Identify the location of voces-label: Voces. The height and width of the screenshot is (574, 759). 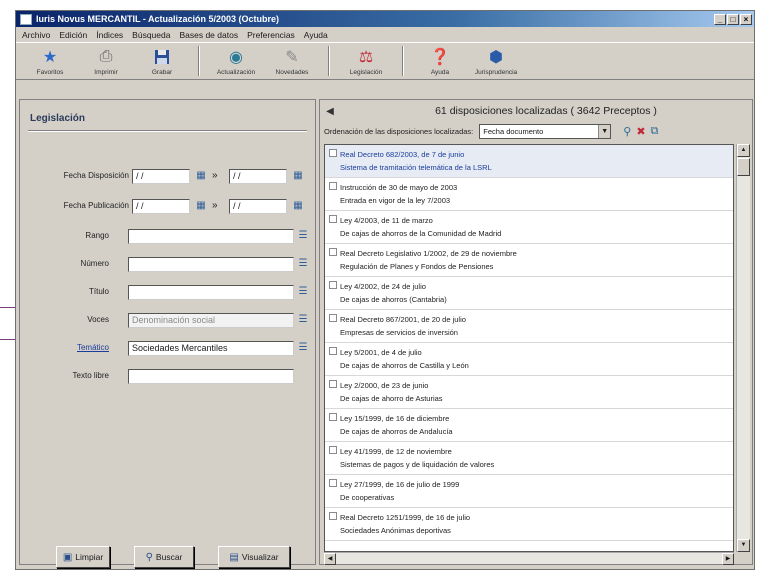
(98, 319).